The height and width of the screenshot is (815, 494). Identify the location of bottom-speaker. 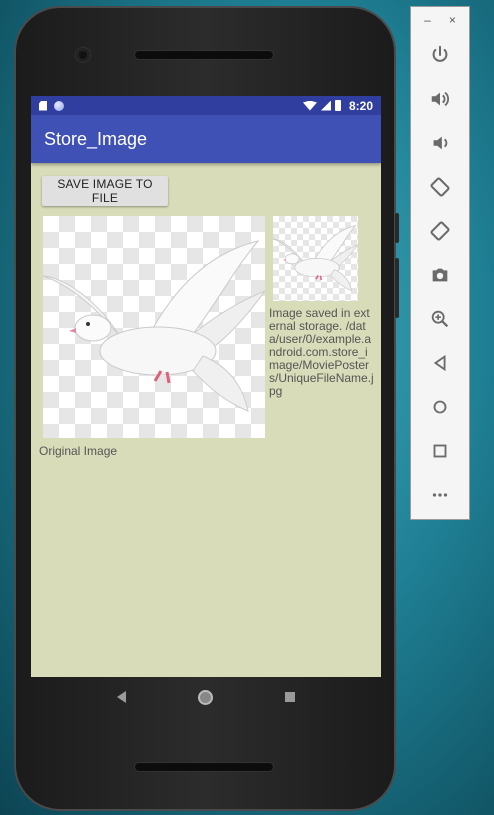
(204, 767).